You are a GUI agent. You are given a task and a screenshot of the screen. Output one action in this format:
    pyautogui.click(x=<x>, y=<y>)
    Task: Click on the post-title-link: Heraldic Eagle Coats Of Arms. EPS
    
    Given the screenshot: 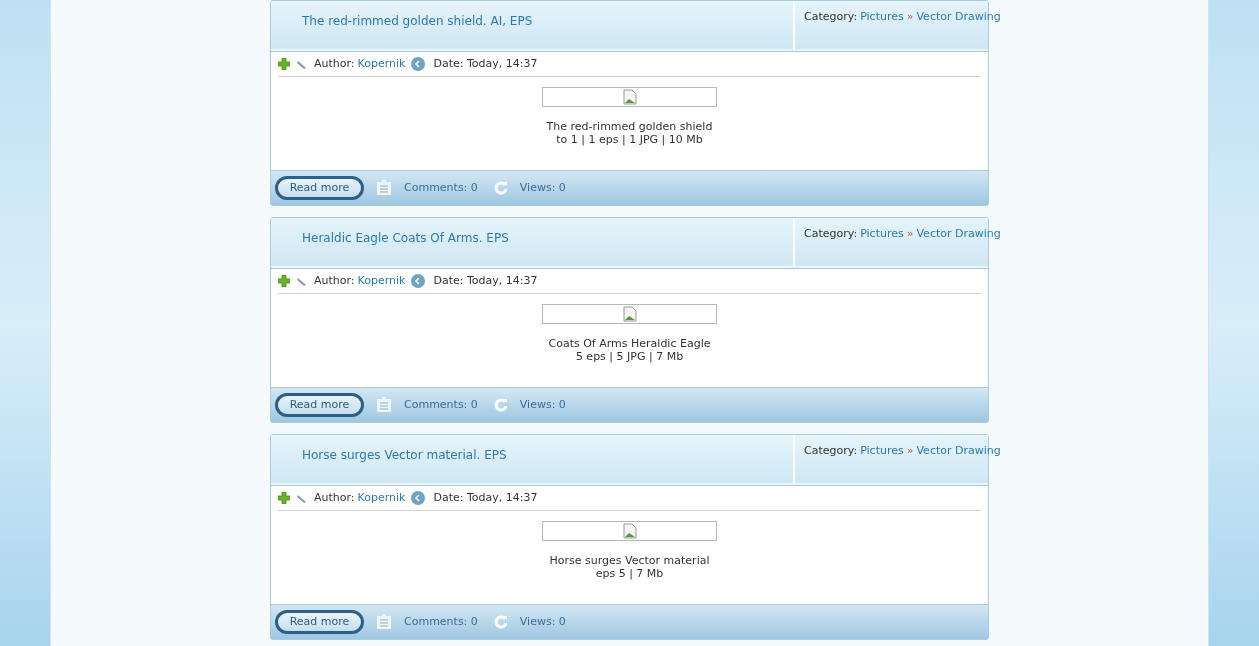 What is the action you would take?
    pyautogui.click(x=405, y=238)
    